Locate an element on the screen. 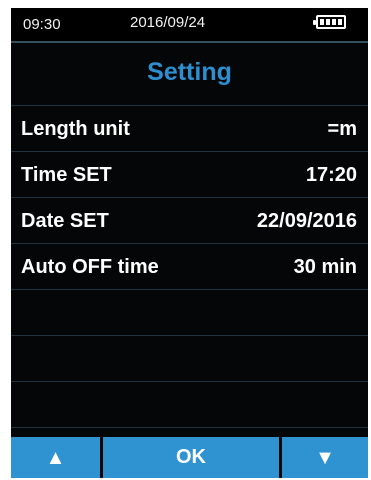 This screenshot has height=480, width=371. battery-icon is located at coordinates (329, 22).